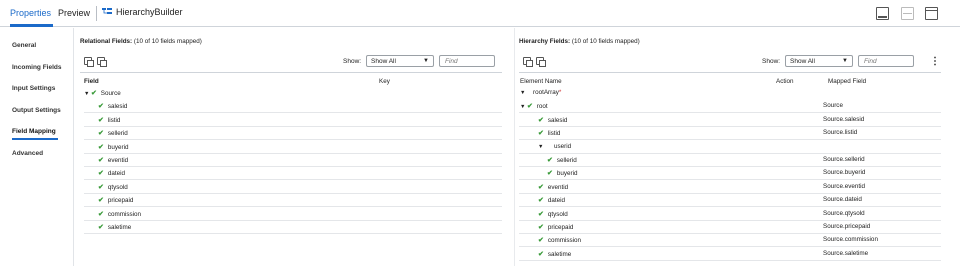  What do you see at coordinates (844, 213) in the screenshot?
I see `mapped-field: Source.qtysold` at bounding box center [844, 213].